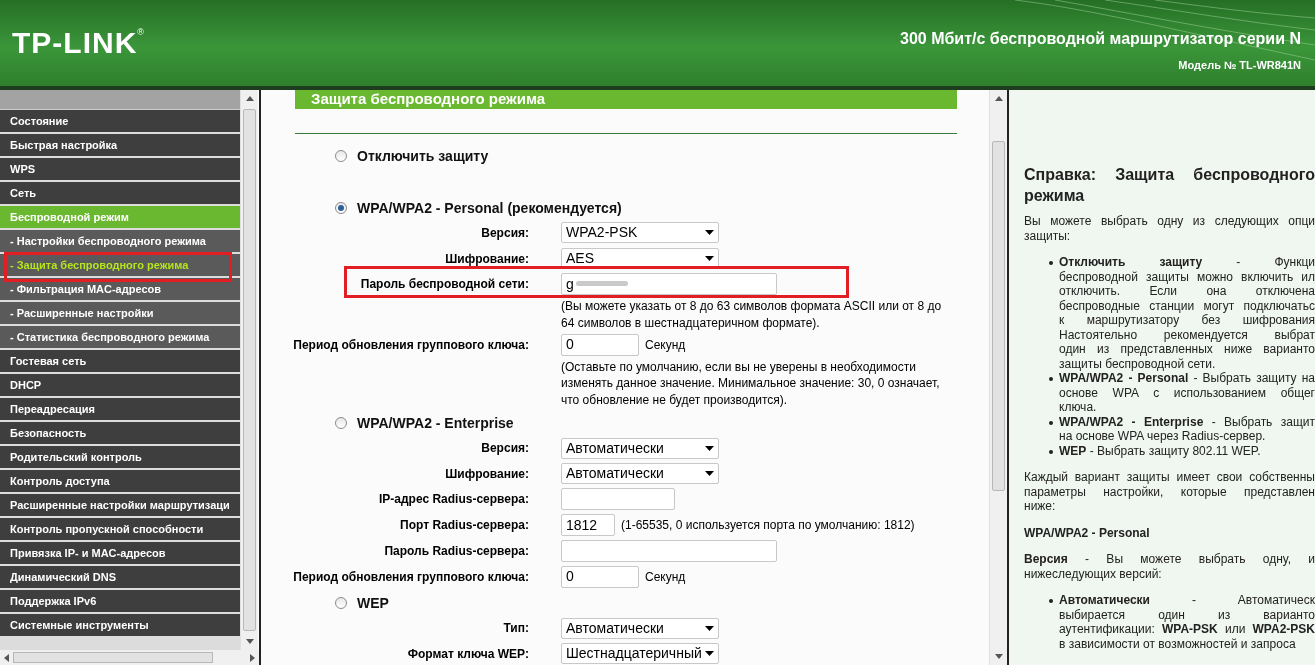  What do you see at coordinates (601, 284) in the screenshot?
I see `redaction-blur` at bounding box center [601, 284].